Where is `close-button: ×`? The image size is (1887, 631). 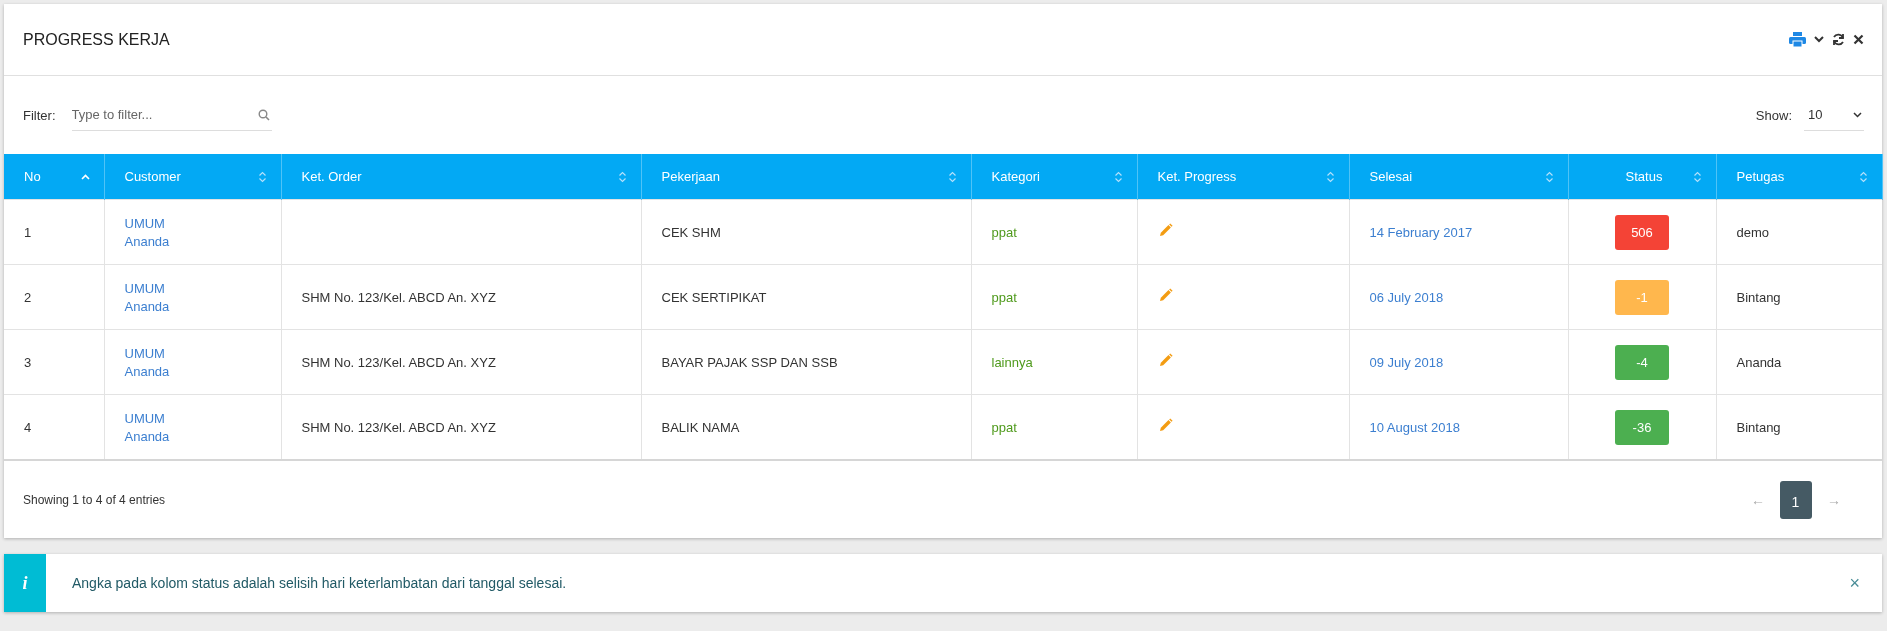
close-button: × is located at coordinates (1854, 583).